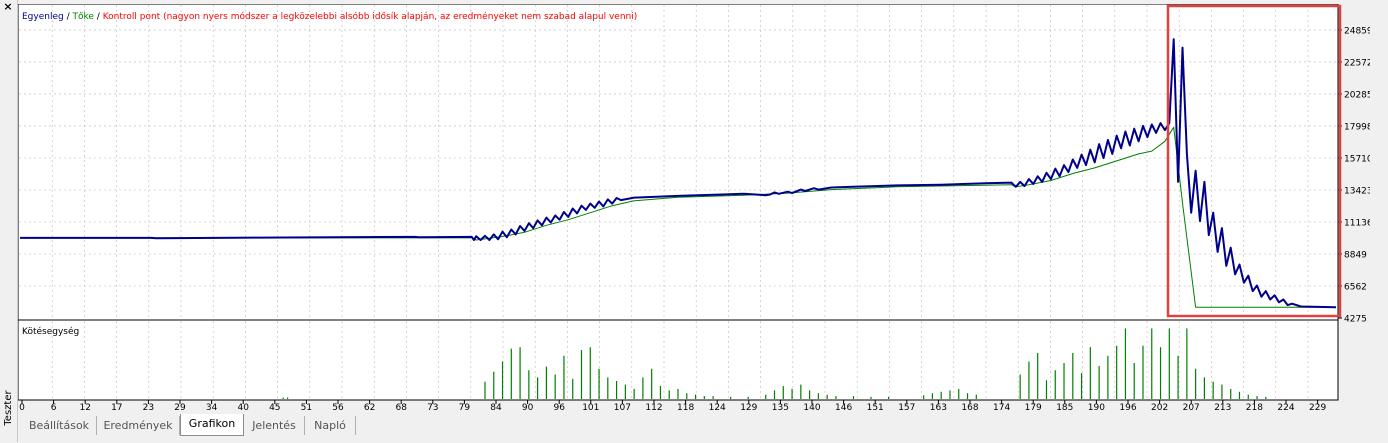 This screenshot has height=443, width=1388. I want to click on x-tick-label: 107, so click(622, 407).